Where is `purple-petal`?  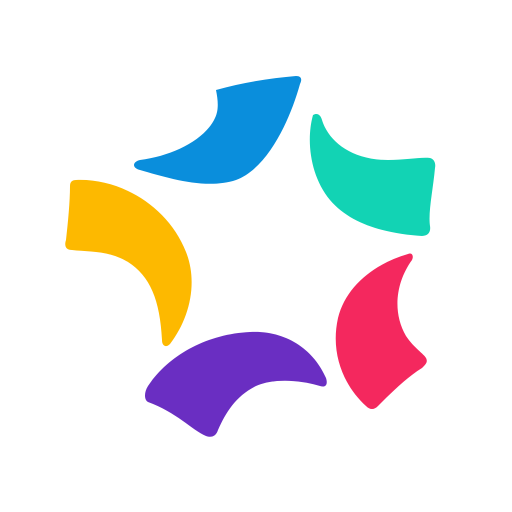
purple-petal is located at coordinates (236, 384).